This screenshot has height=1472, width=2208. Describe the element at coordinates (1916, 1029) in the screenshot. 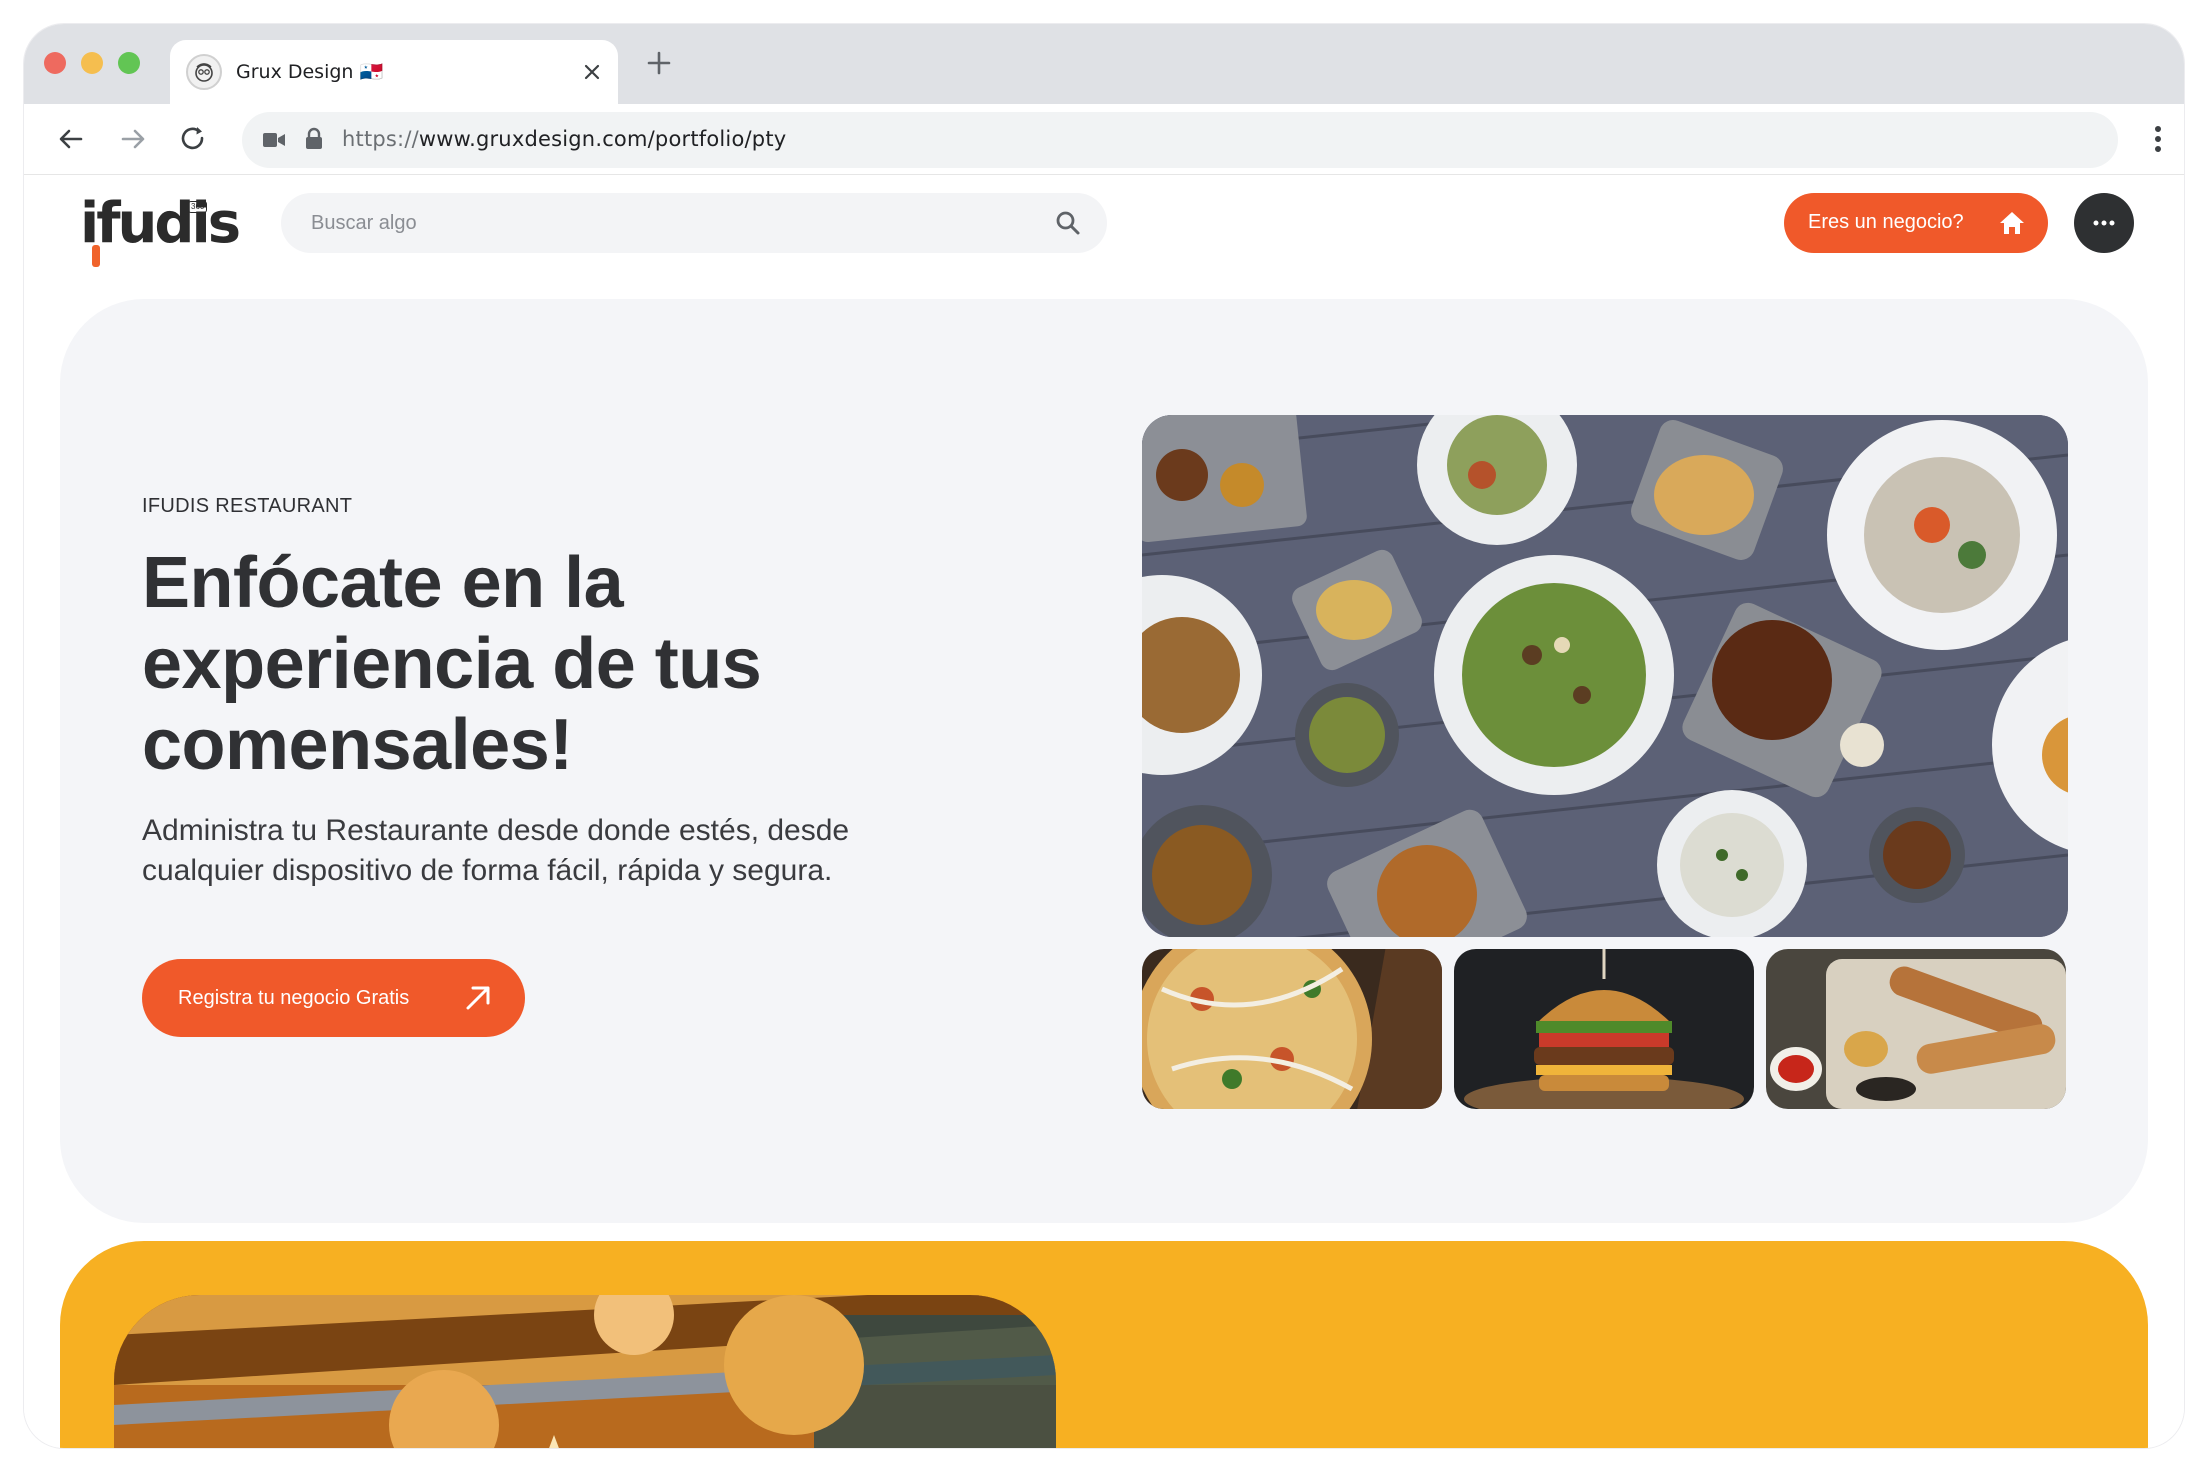

I see `grilled-meat-photo` at that location.